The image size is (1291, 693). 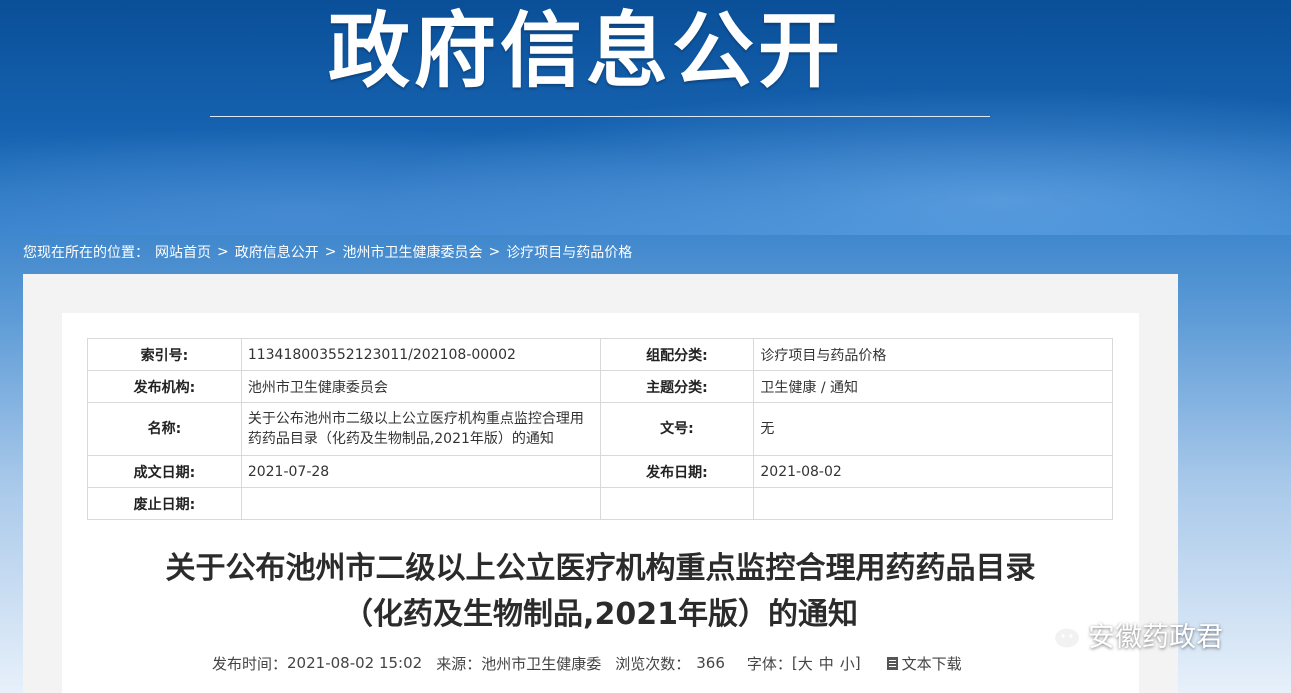 What do you see at coordinates (933, 429) in the screenshot?
I see `docno-value: 无` at bounding box center [933, 429].